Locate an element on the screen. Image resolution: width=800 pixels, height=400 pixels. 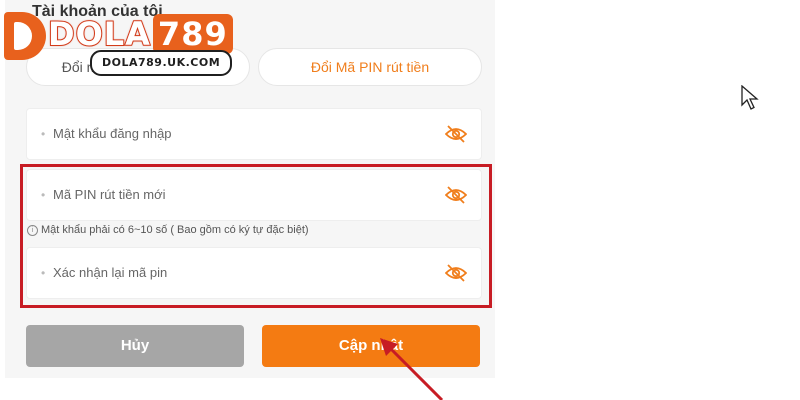
eye-slash-icon is located at coordinates (456, 134).